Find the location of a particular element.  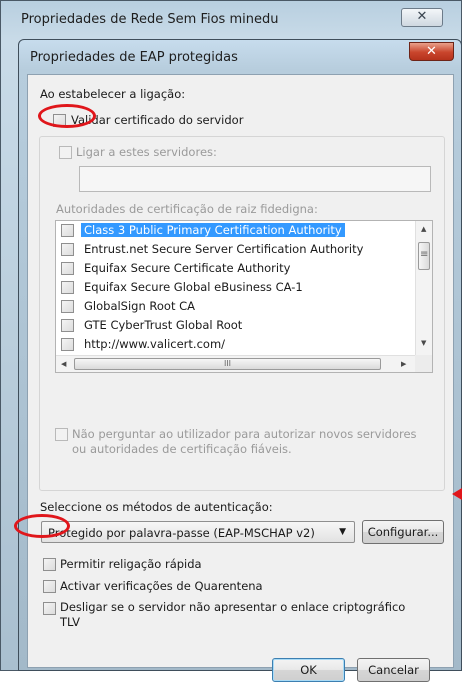

dialog-close-button: ✕ is located at coordinates (431, 51).